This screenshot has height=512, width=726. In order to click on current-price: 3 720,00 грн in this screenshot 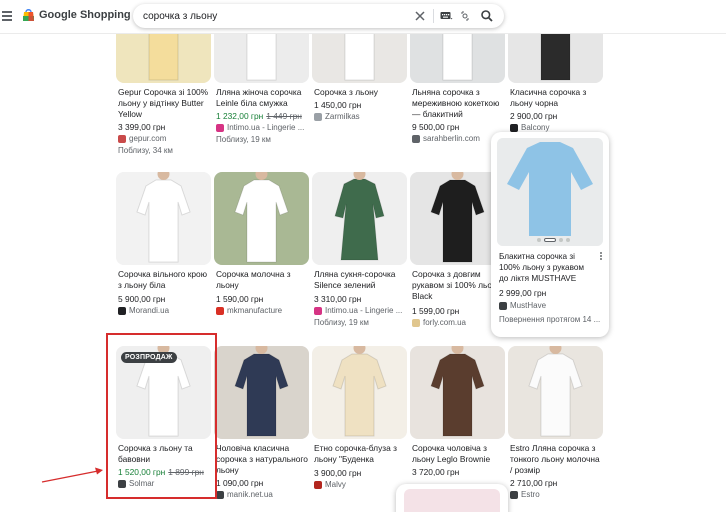, I will do `click(436, 472)`.